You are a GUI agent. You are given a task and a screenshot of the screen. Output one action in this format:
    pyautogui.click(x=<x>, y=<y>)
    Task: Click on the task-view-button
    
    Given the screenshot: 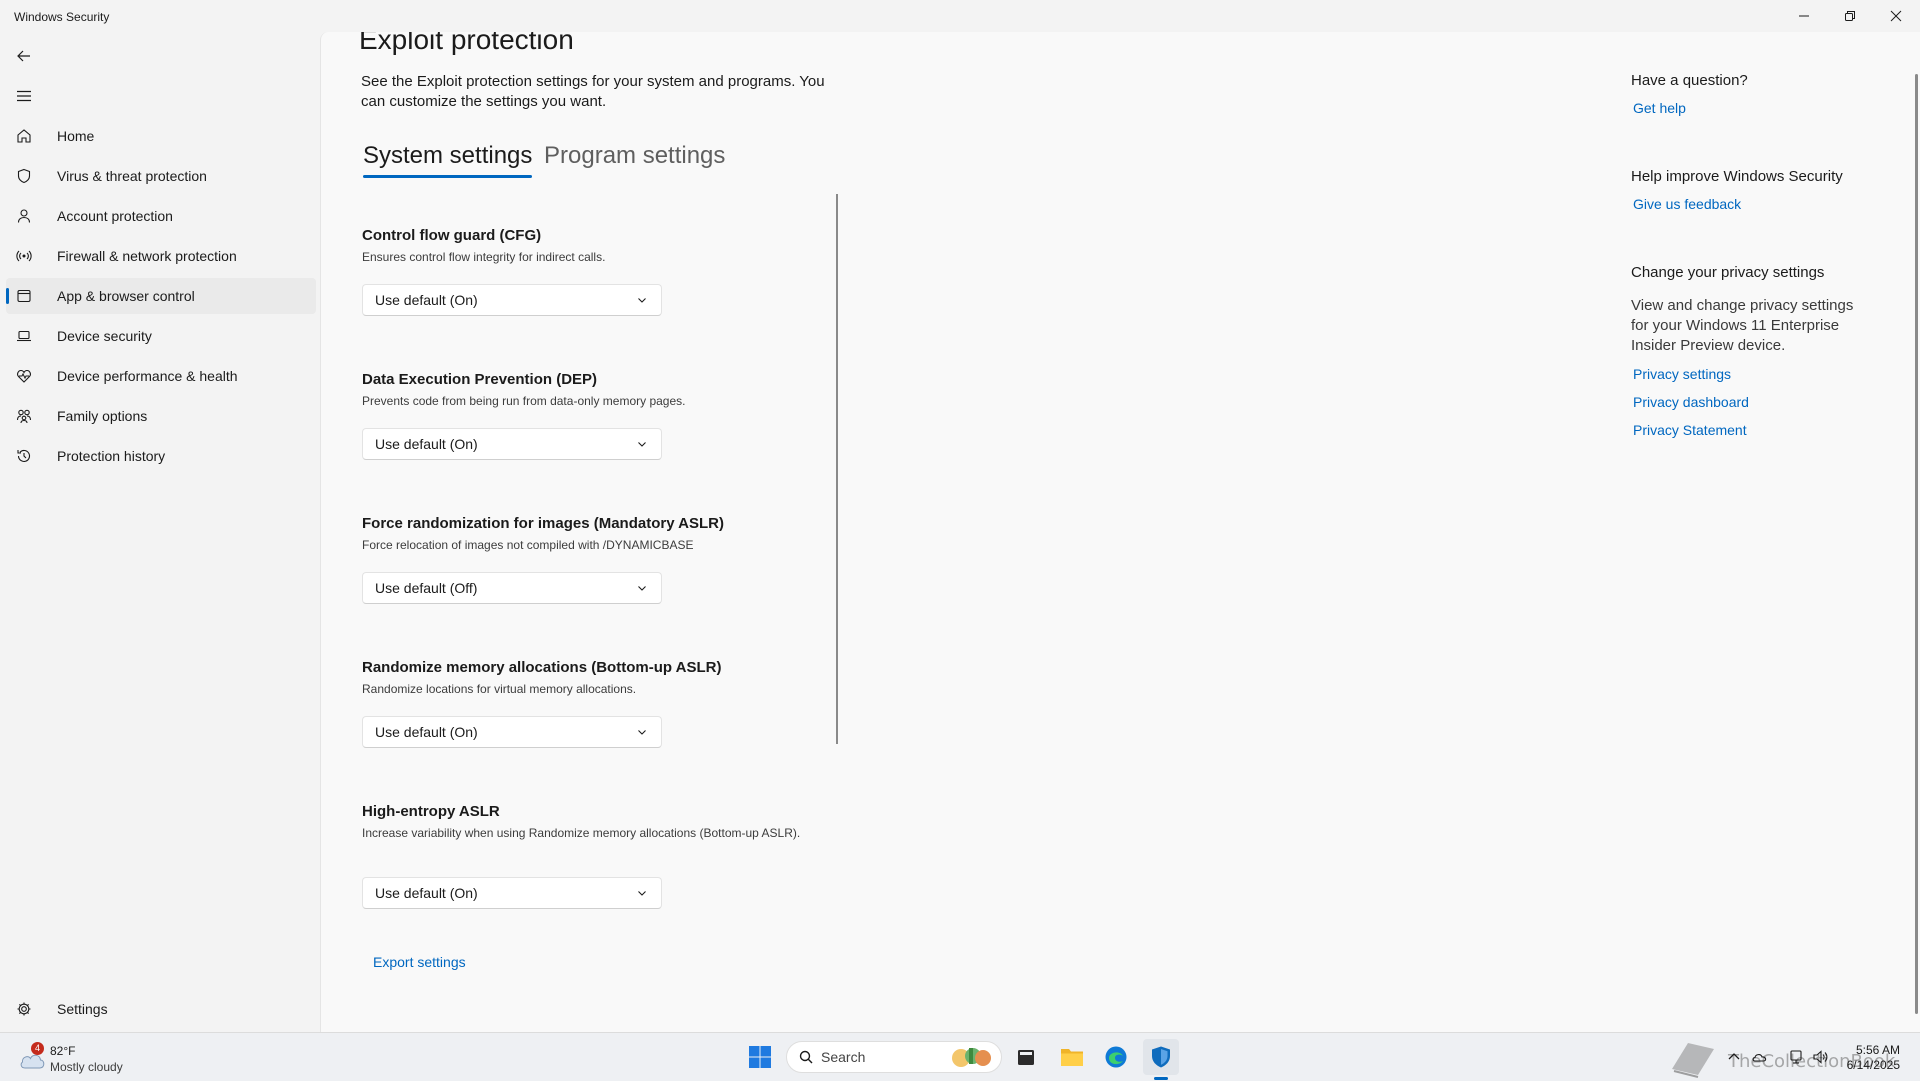 What is the action you would take?
    pyautogui.click(x=1026, y=1057)
    